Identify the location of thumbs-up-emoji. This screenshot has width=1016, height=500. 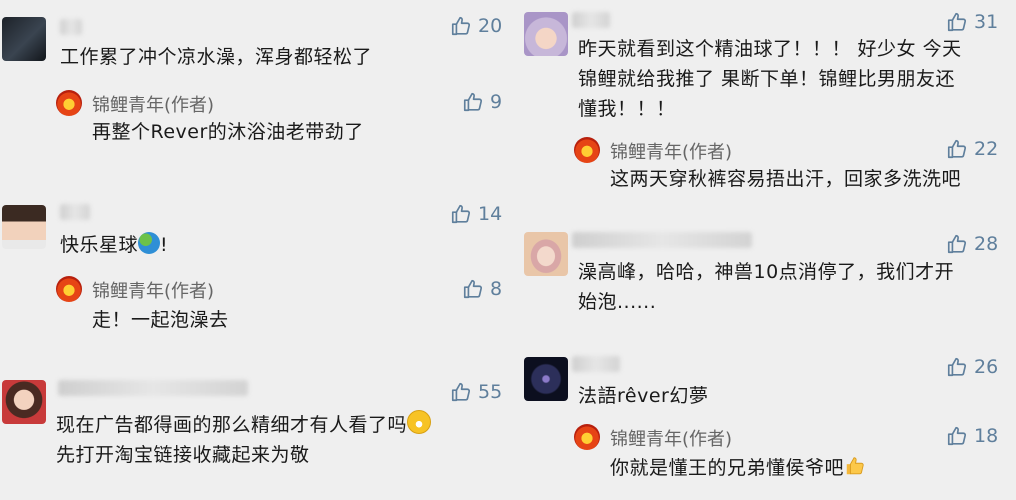
(855, 466).